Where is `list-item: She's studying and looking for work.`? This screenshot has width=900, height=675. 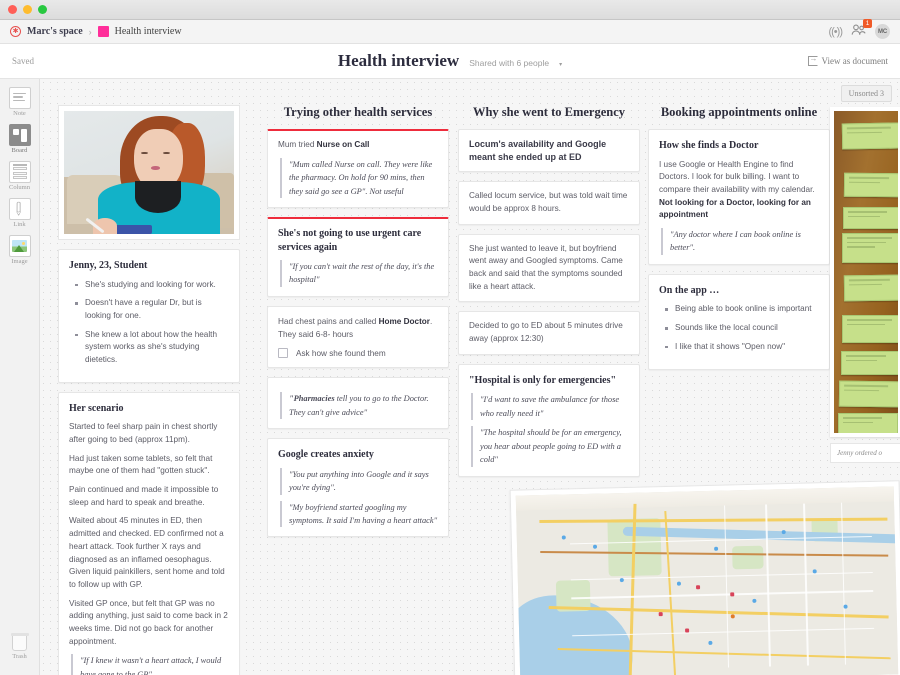
list-item: She's studying and looking for work. is located at coordinates (151, 285).